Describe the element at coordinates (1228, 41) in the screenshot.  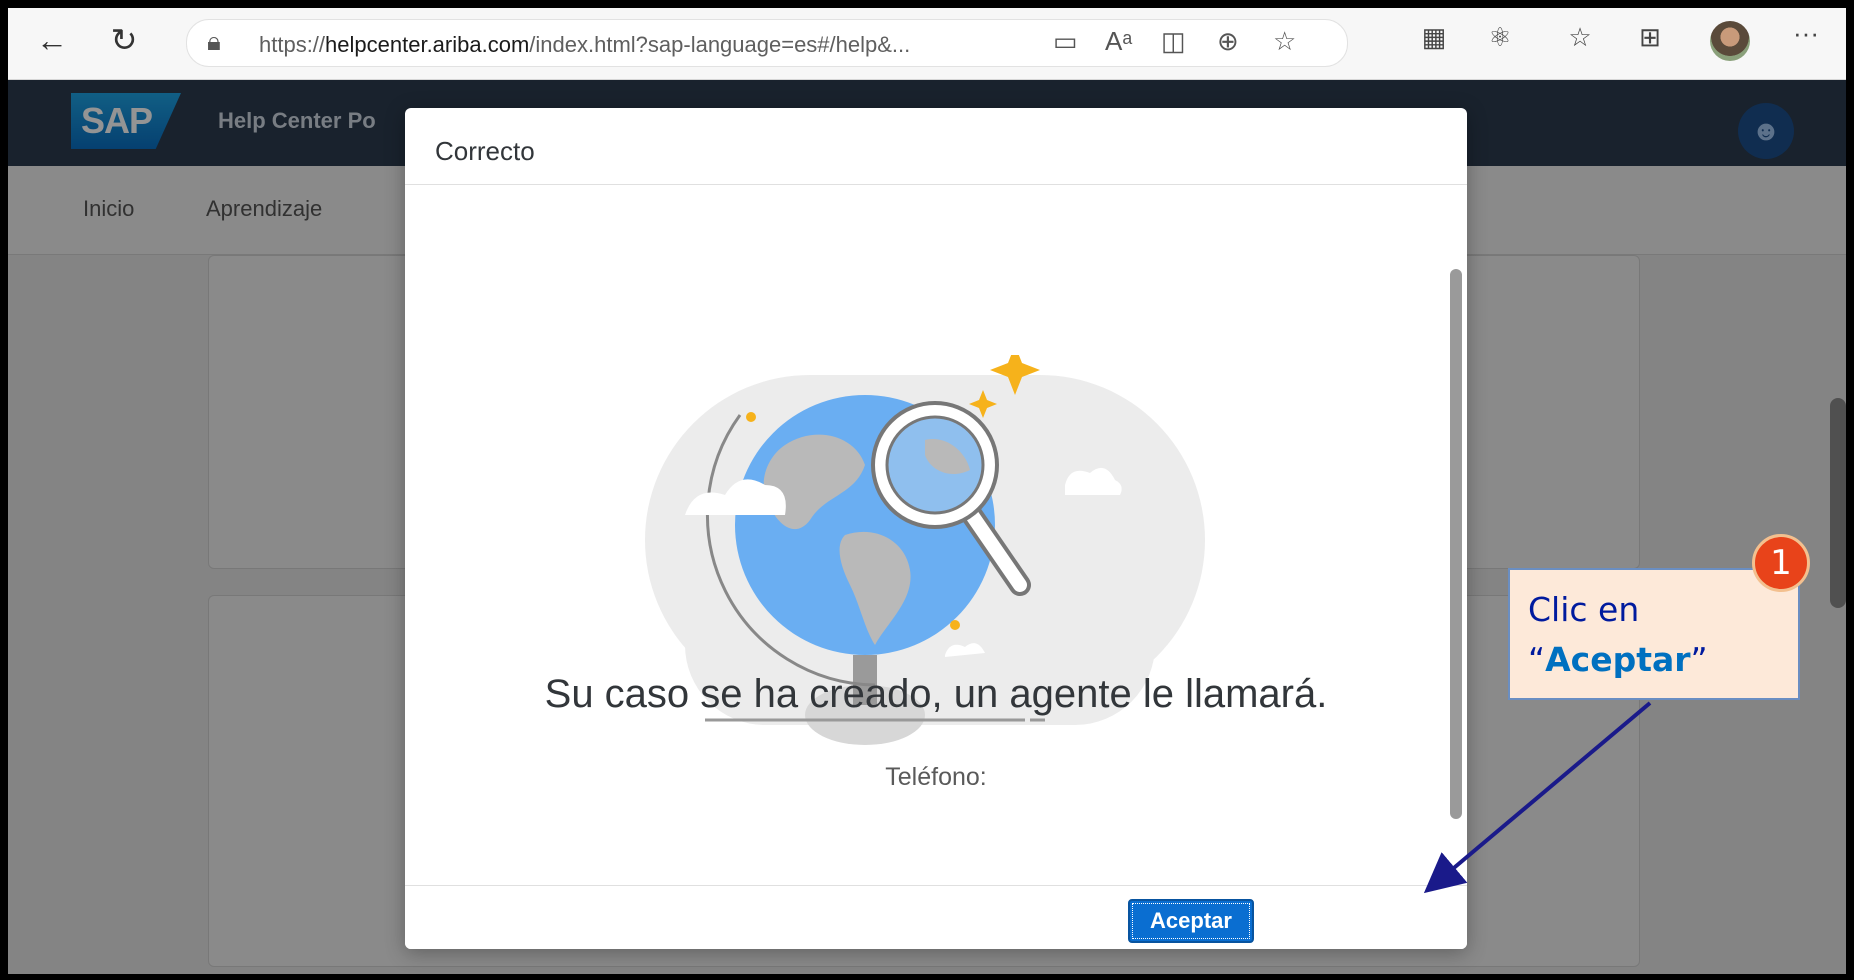
I see `zoom-icon: ⊕` at that location.